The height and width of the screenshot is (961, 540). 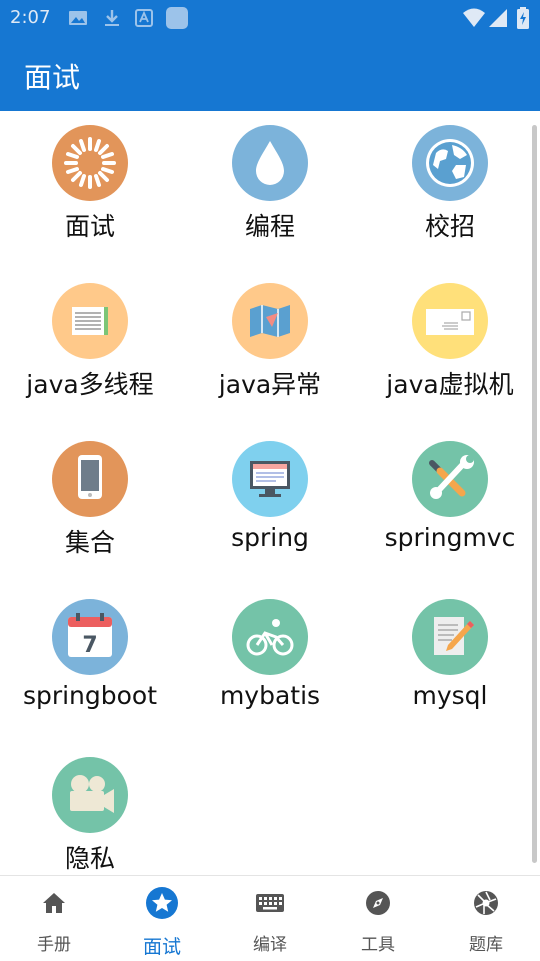 I want to click on grid-item-java-exception: java异常, so click(x=270, y=348).